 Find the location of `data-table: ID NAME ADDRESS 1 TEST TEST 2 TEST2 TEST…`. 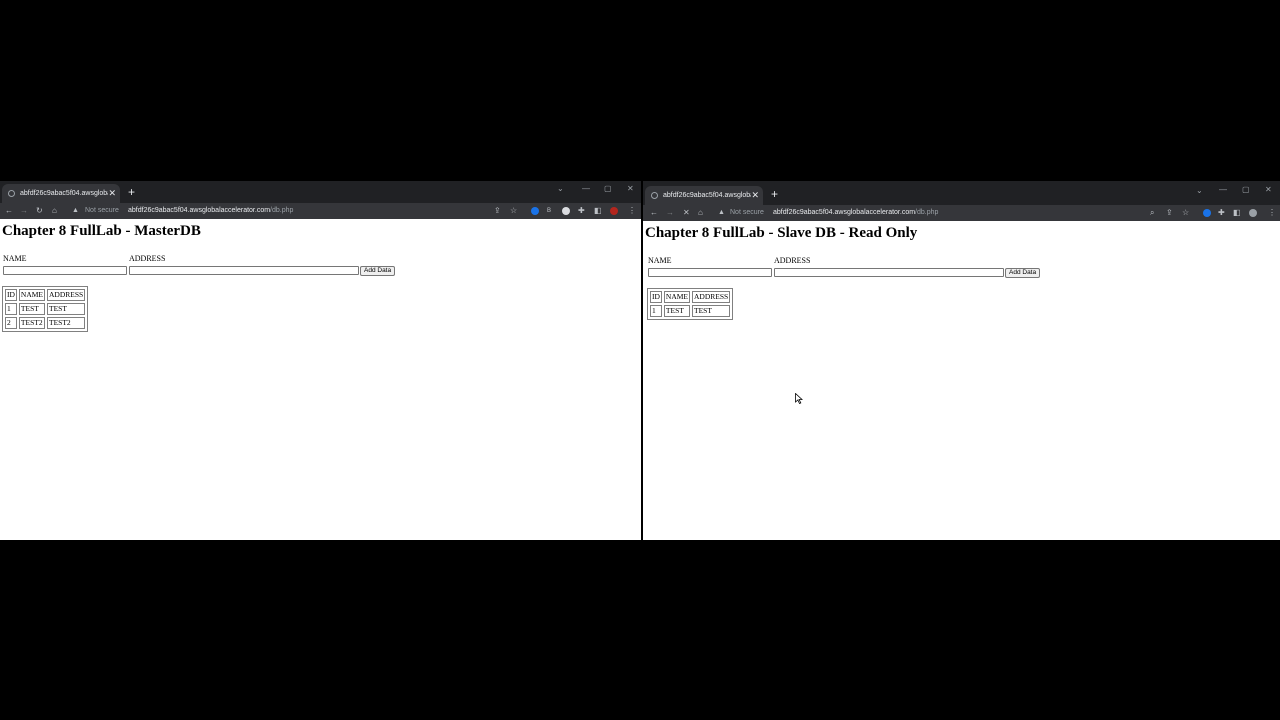

data-table: ID NAME ADDRESS 1 TEST TEST 2 TEST2 TEST… is located at coordinates (45, 309).